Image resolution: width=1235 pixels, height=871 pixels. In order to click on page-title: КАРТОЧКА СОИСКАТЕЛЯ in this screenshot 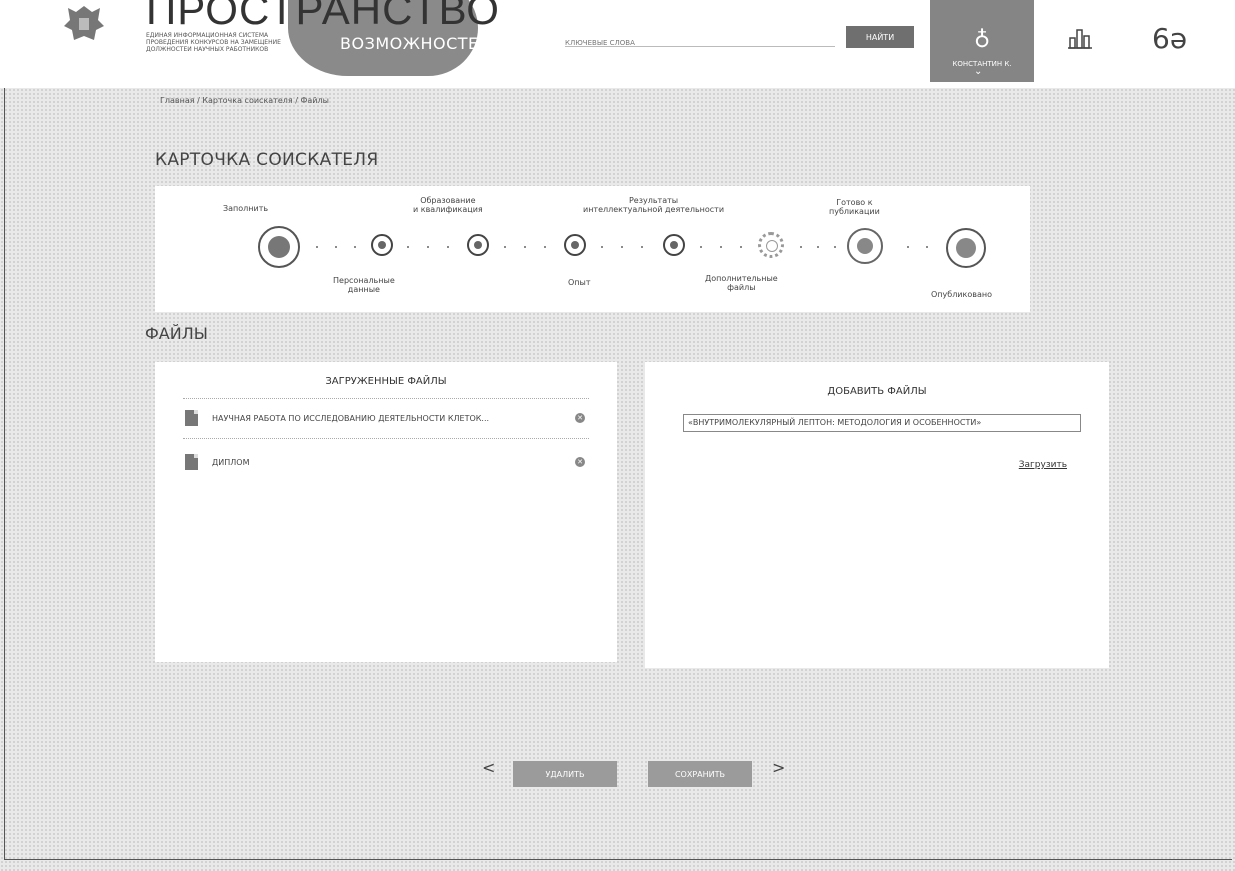, I will do `click(267, 160)`.